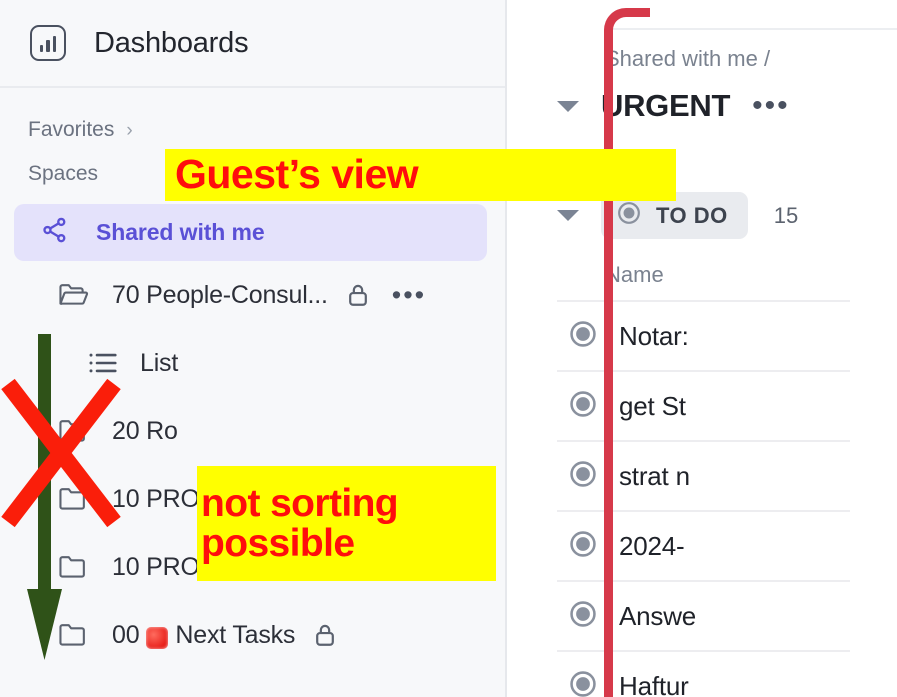 Image resolution: width=897 pixels, height=697 pixels. I want to click on sidebar-item-label: List, so click(159, 362).